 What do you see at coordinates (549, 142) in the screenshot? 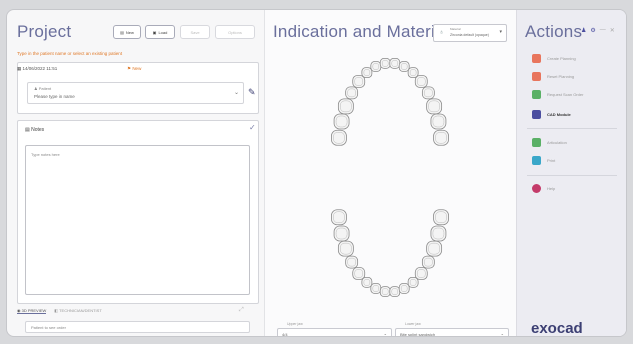
I see `action-articulation: Articulation` at bounding box center [549, 142].